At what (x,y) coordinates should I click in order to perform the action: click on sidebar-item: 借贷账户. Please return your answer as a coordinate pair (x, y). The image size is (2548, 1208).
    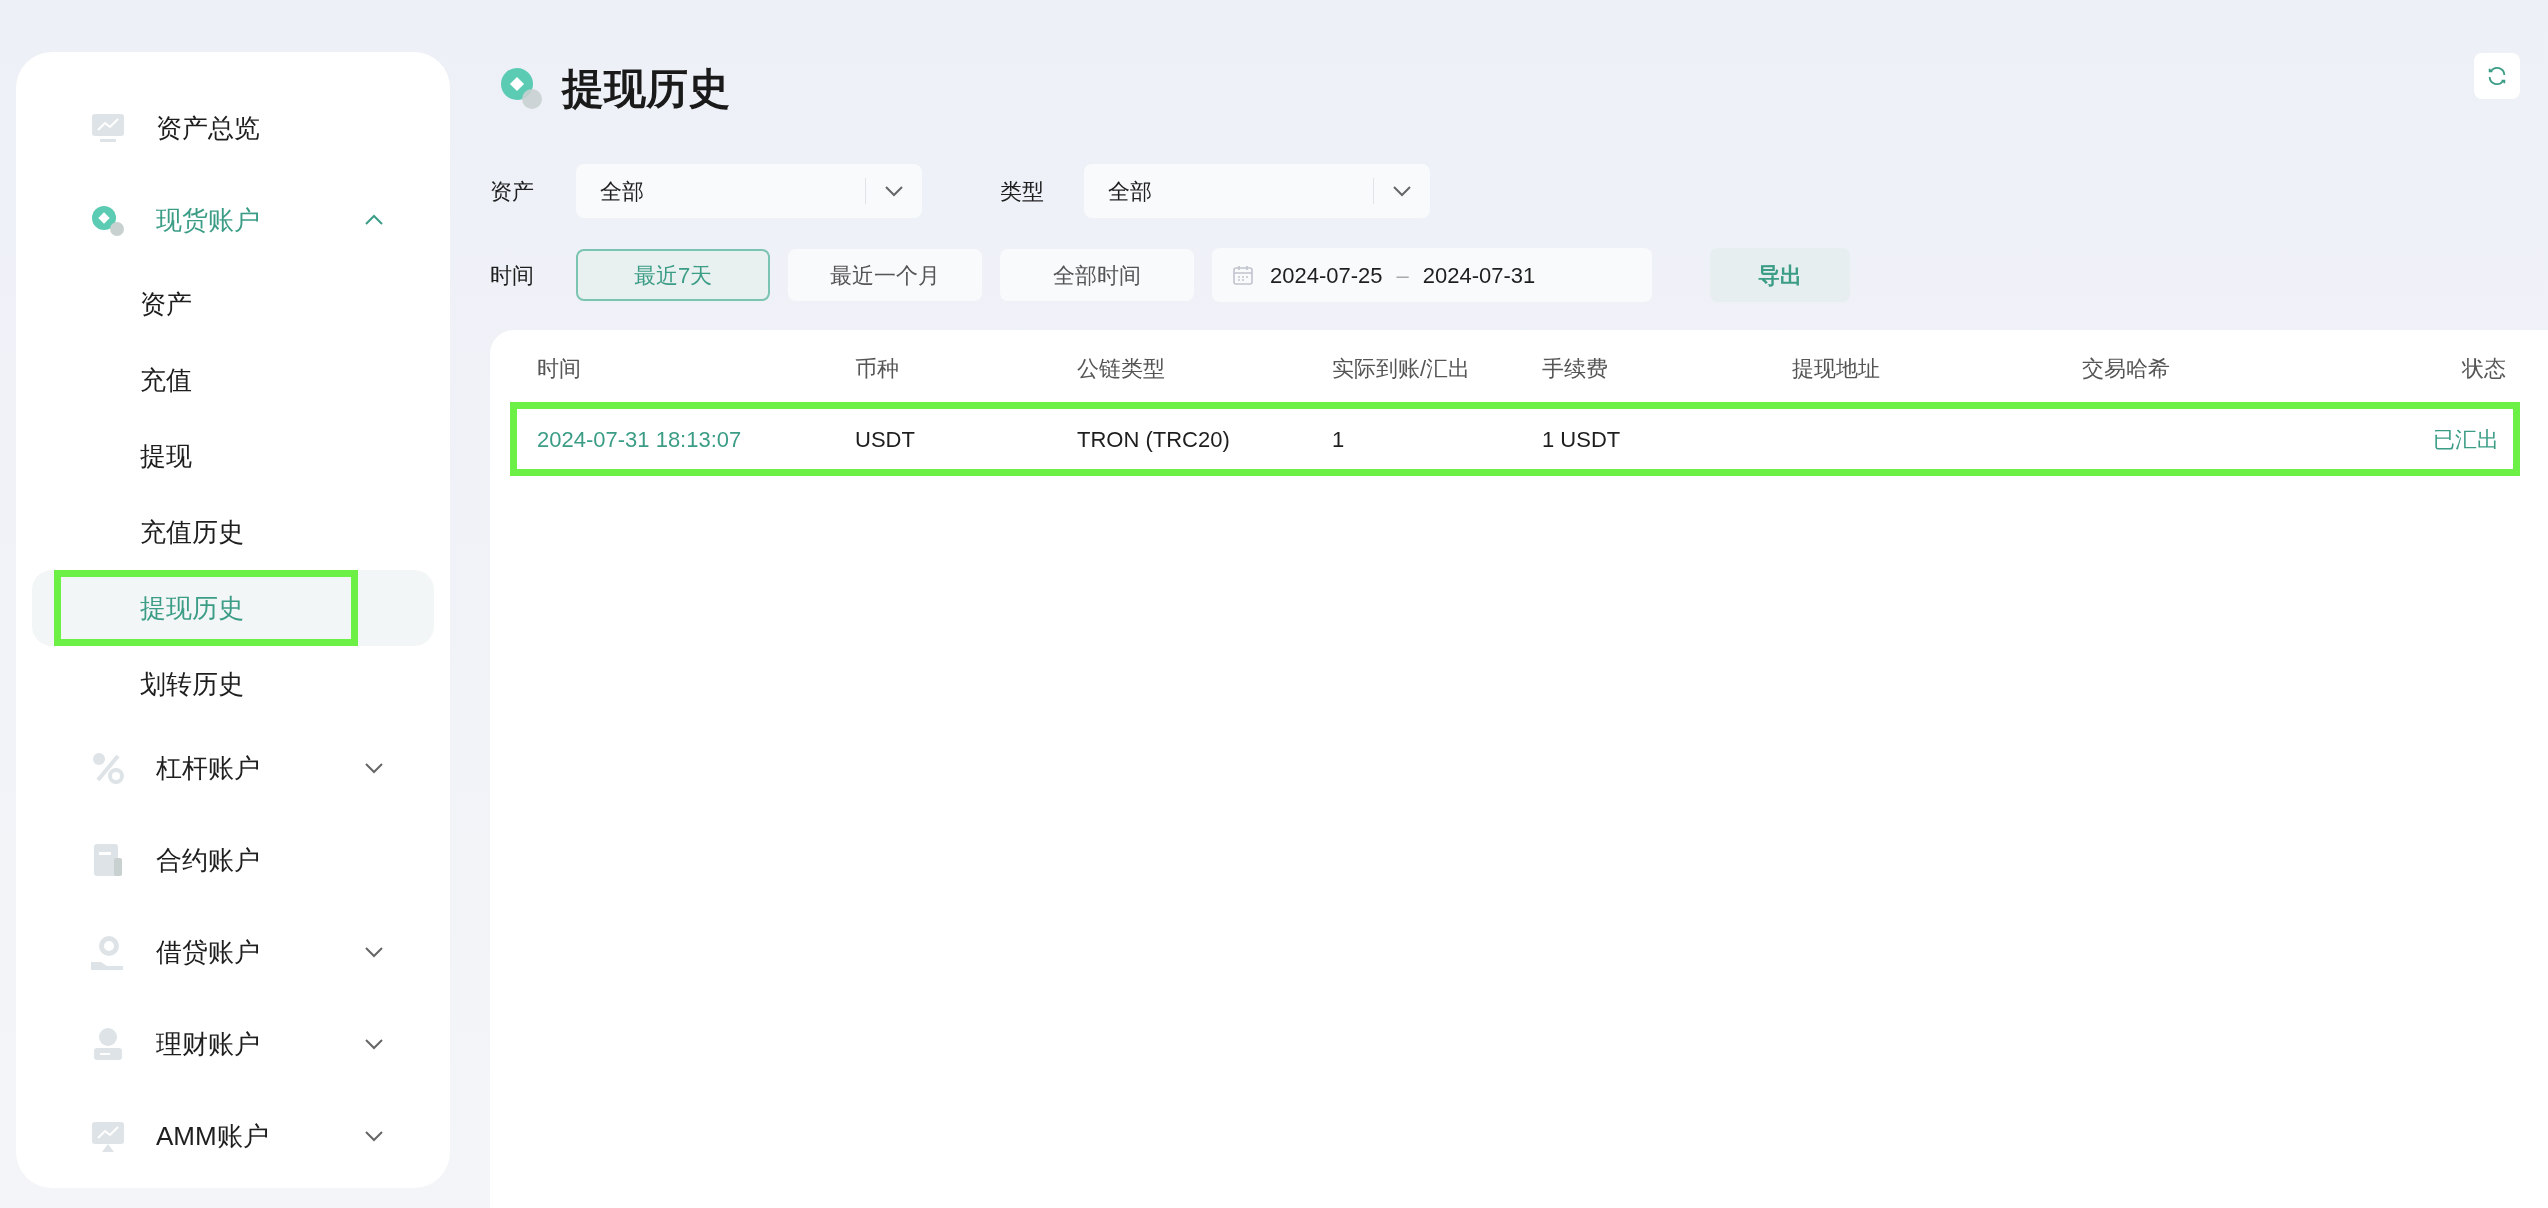
    Looking at the image, I should click on (208, 952).